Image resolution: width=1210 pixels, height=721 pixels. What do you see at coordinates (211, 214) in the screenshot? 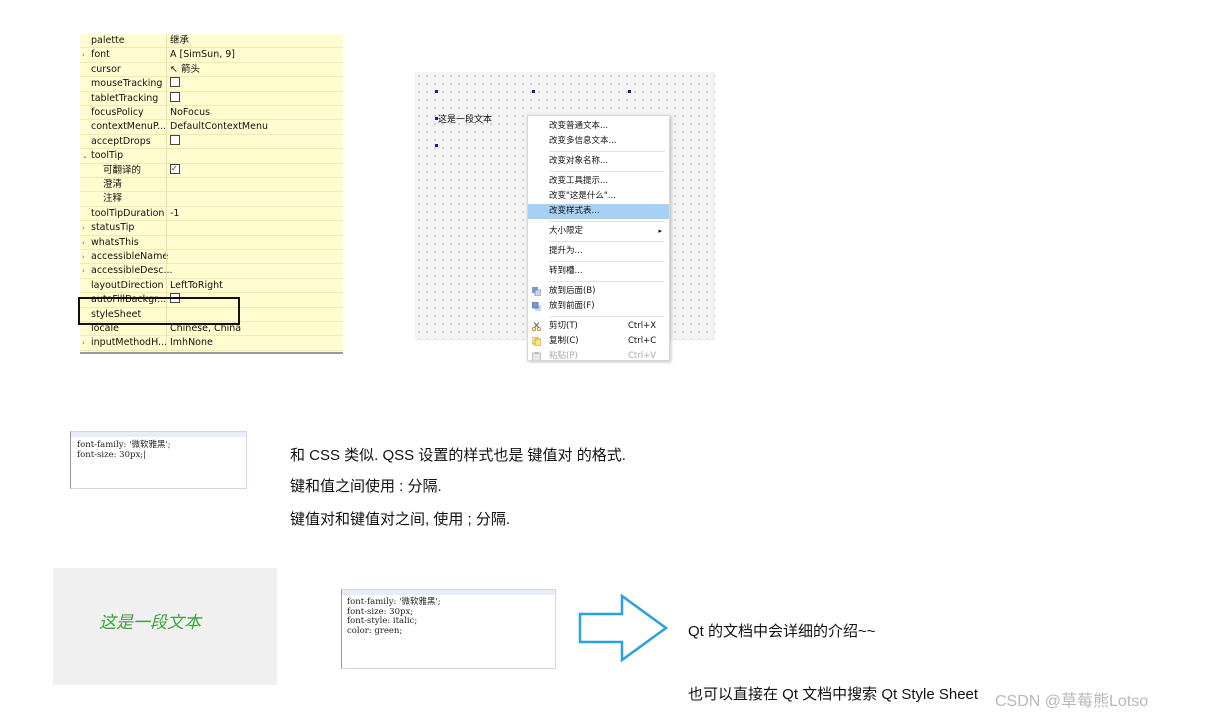
I see `property-row: toolTipDuration -1` at bounding box center [211, 214].